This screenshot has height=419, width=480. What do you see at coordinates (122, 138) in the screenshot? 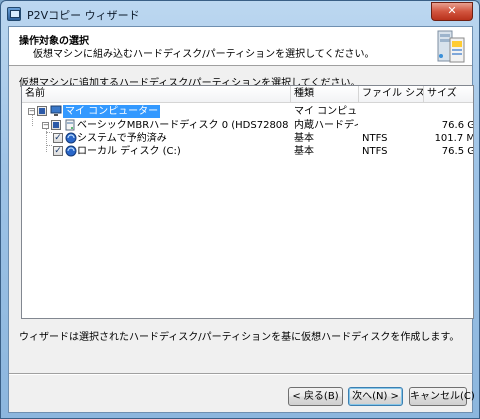
I see `tree-row-name: システムで予約済み` at bounding box center [122, 138].